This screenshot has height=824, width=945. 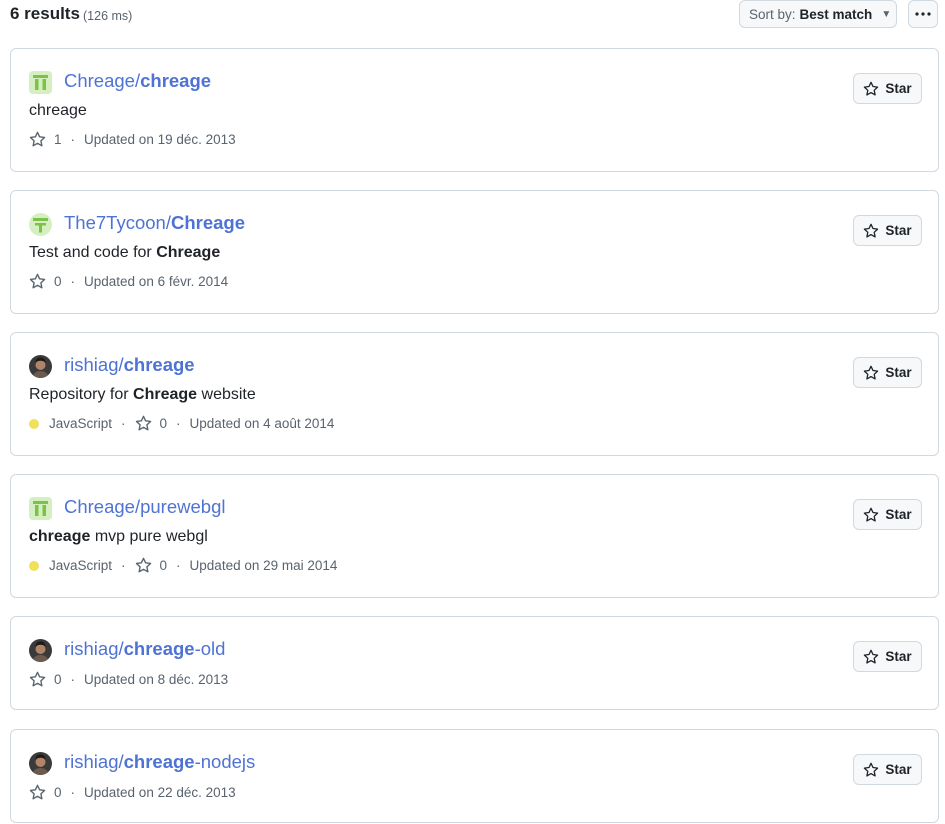 I want to click on repo-link: rishiag/chreage, so click(x=129, y=365).